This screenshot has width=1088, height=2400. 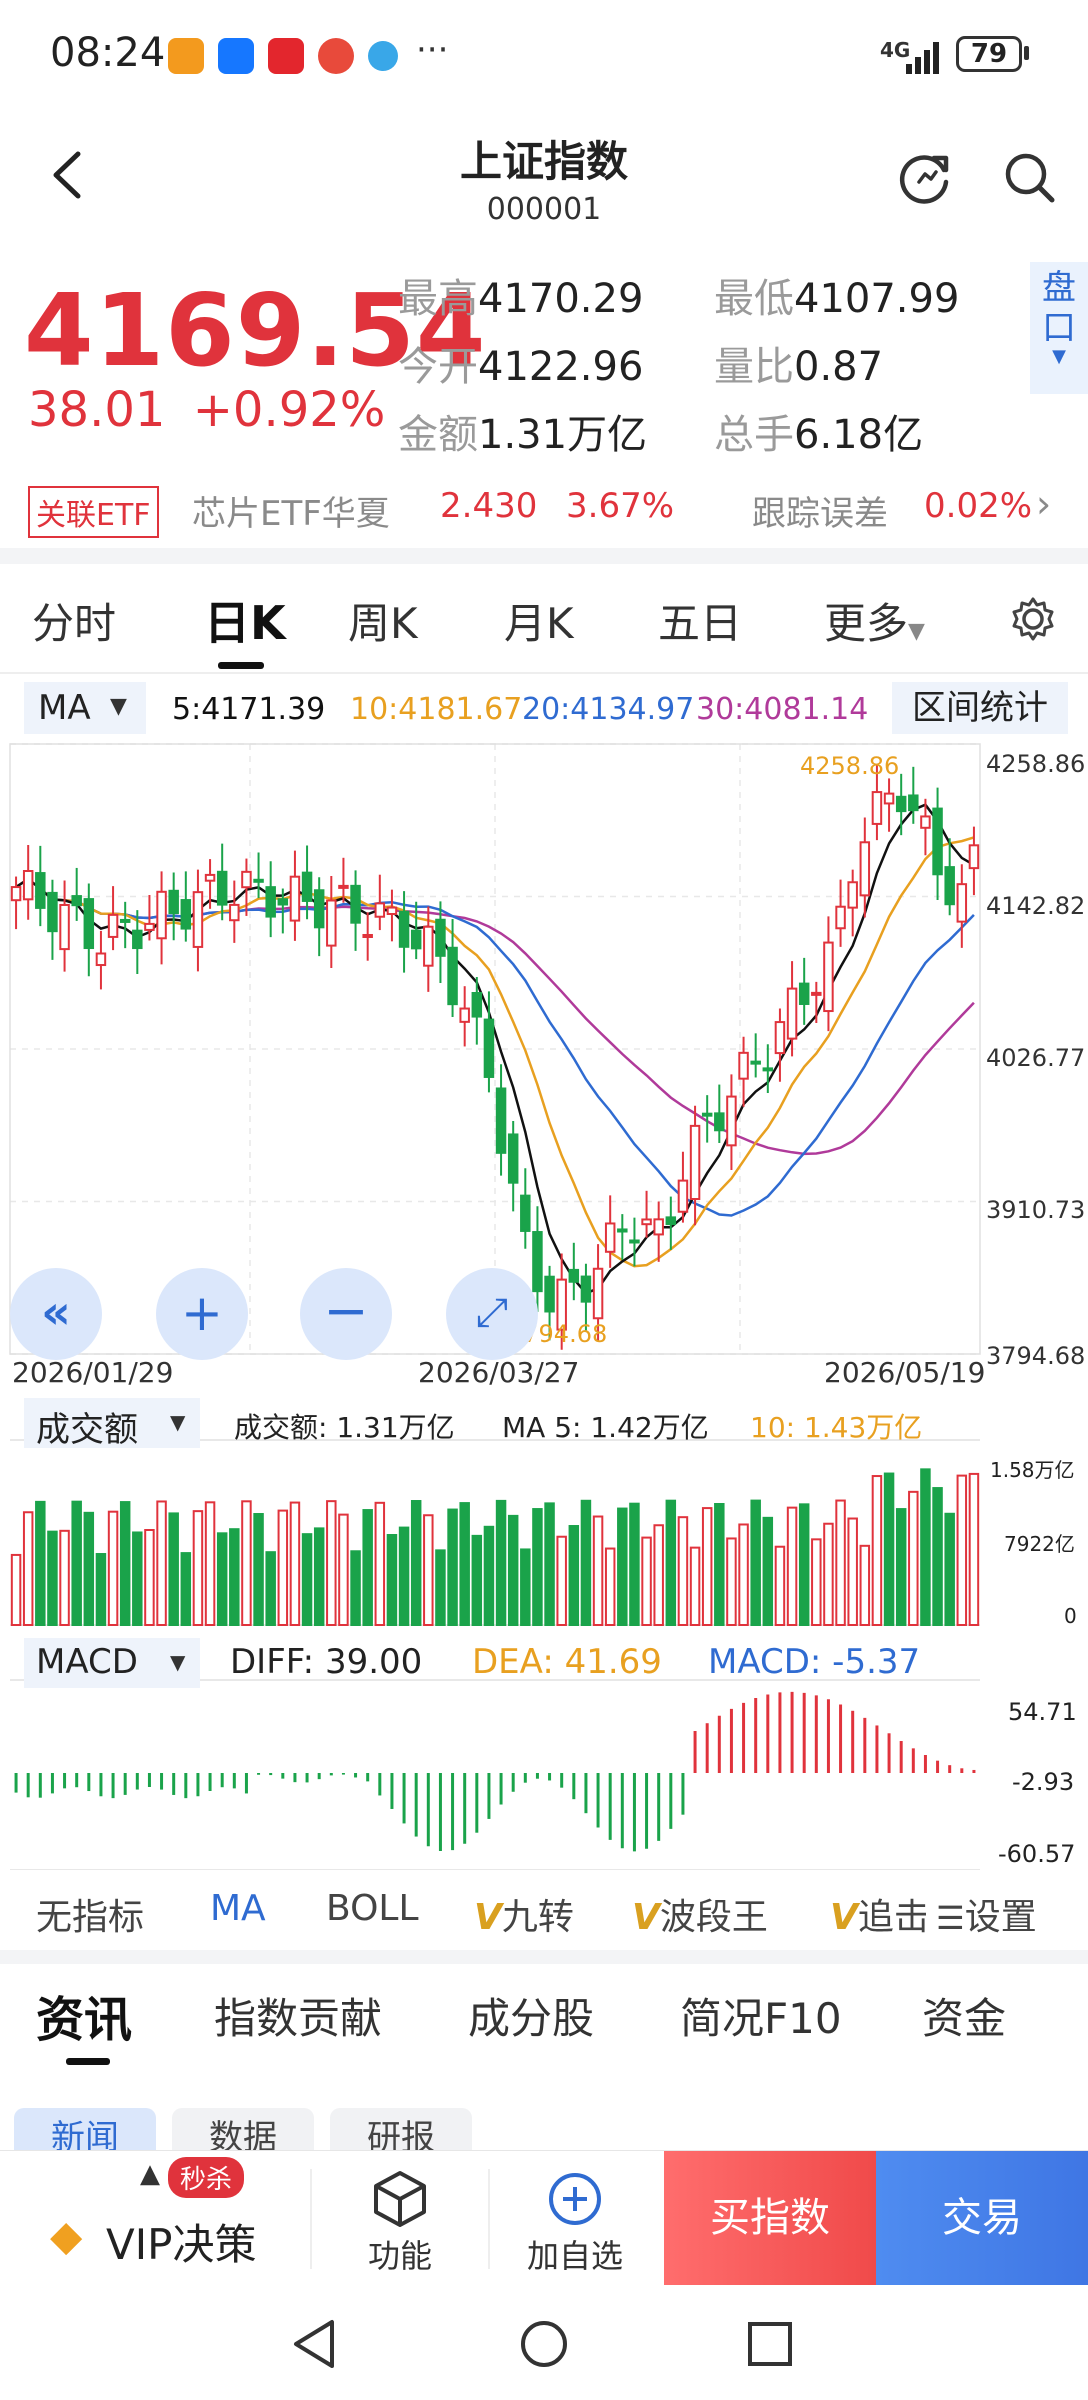 What do you see at coordinates (700, 1914) in the screenshot?
I see `indicator-boduanwang: V波段王` at bounding box center [700, 1914].